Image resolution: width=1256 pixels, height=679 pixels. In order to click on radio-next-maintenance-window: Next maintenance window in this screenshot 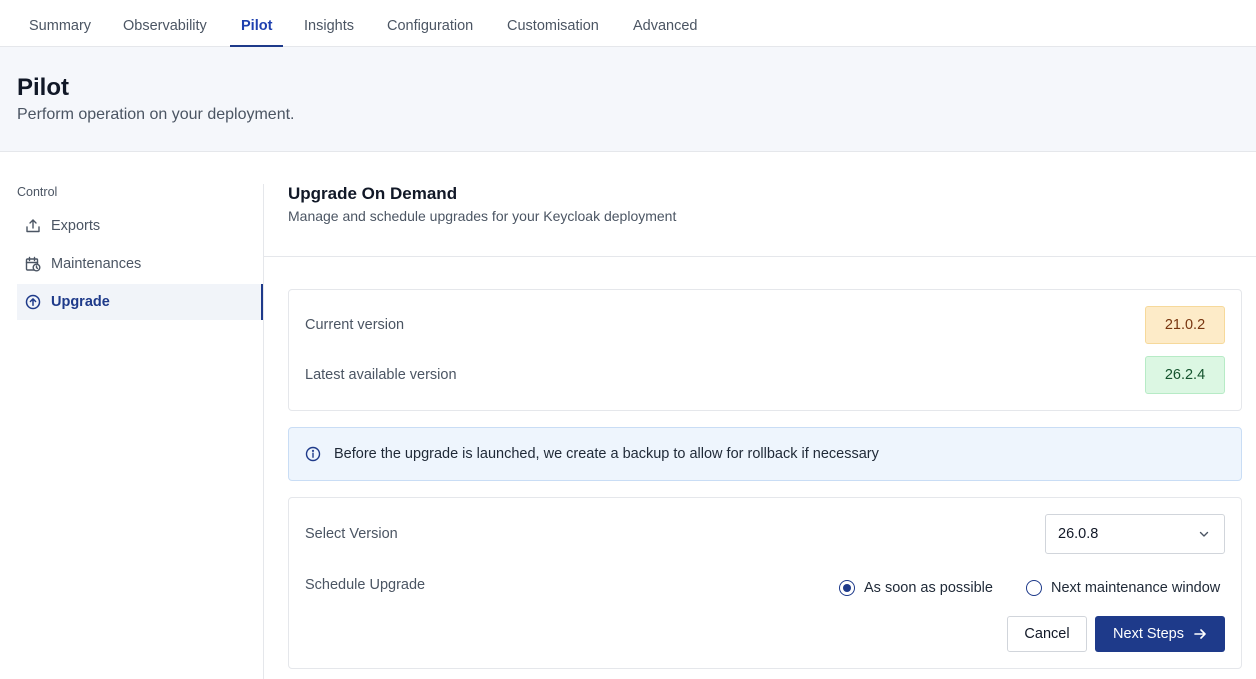, I will do `click(1123, 588)`.